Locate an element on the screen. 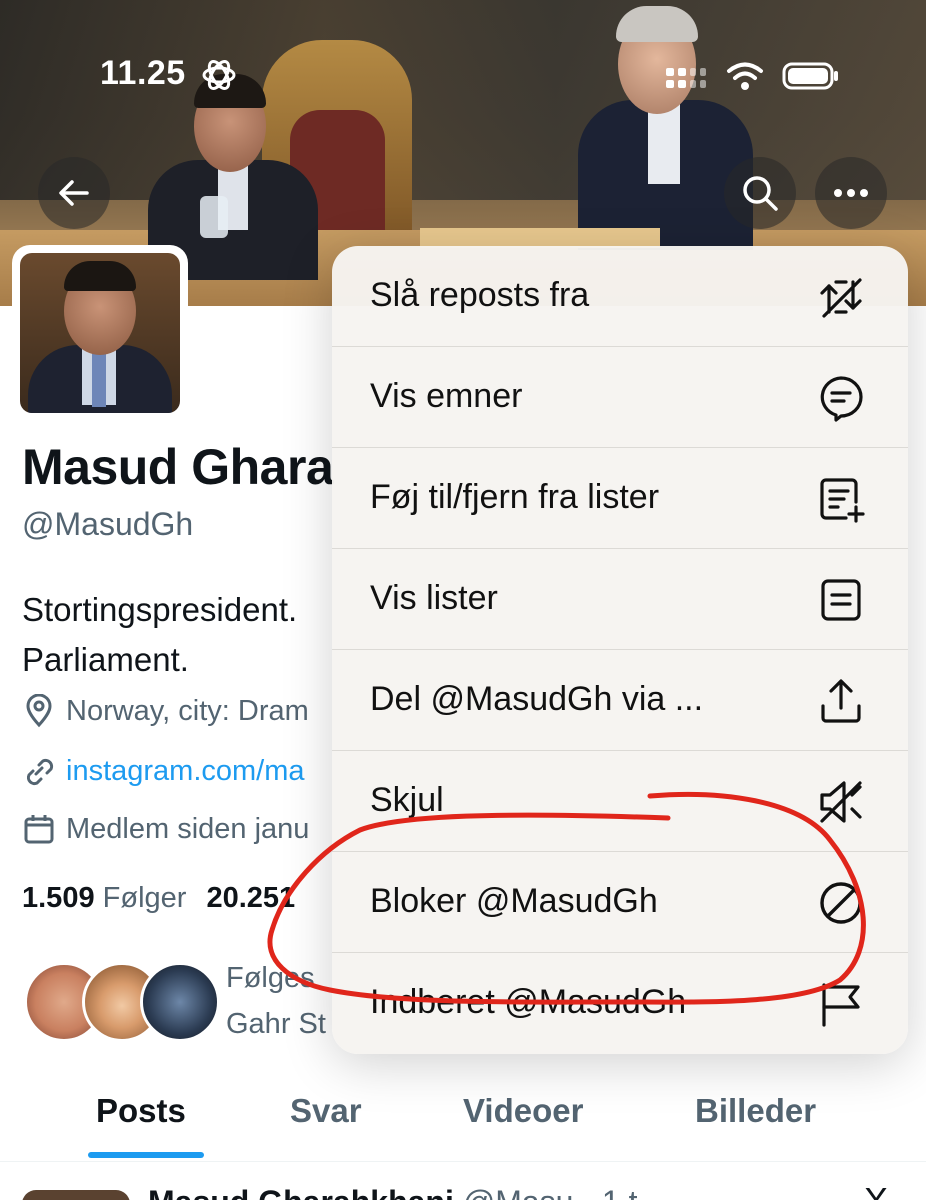 The height and width of the screenshot is (1200, 926). lists-icon is located at coordinates (841, 600).